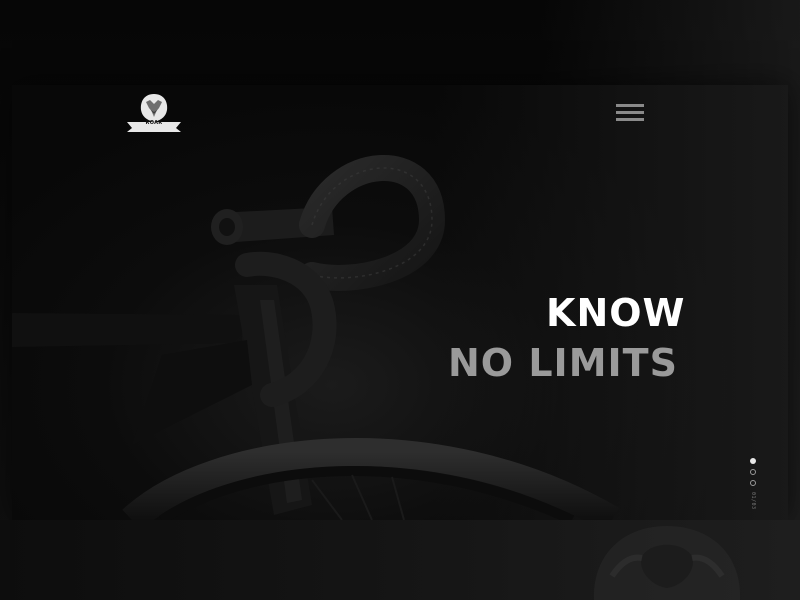 The width and height of the screenshot is (800, 600). I want to click on brand-name: ROAR, so click(154, 123).